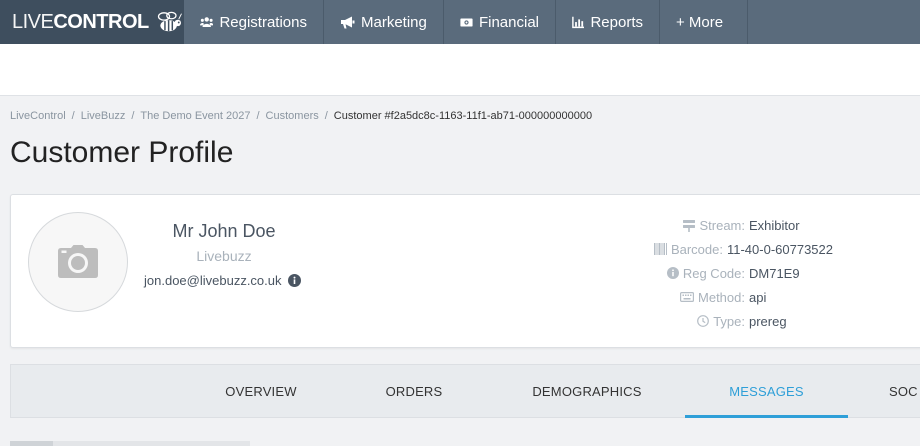  What do you see at coordinates (696, 249) in the screenshot?
I see `barcode-label: Barcode:` at bounding box center [696, 249].